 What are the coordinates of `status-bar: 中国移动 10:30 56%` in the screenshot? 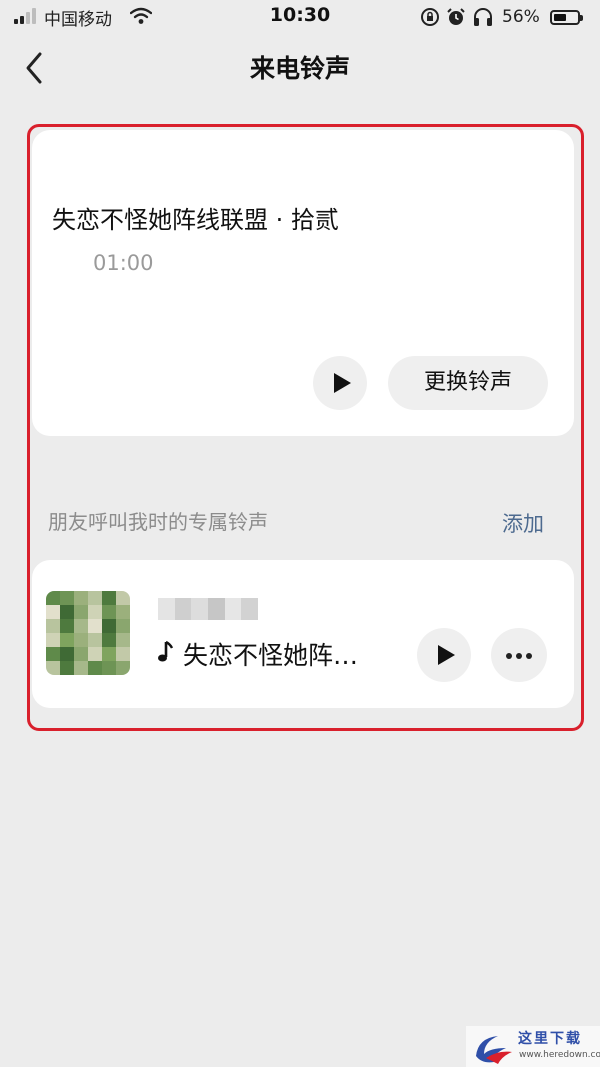 It's located at (300, 17).